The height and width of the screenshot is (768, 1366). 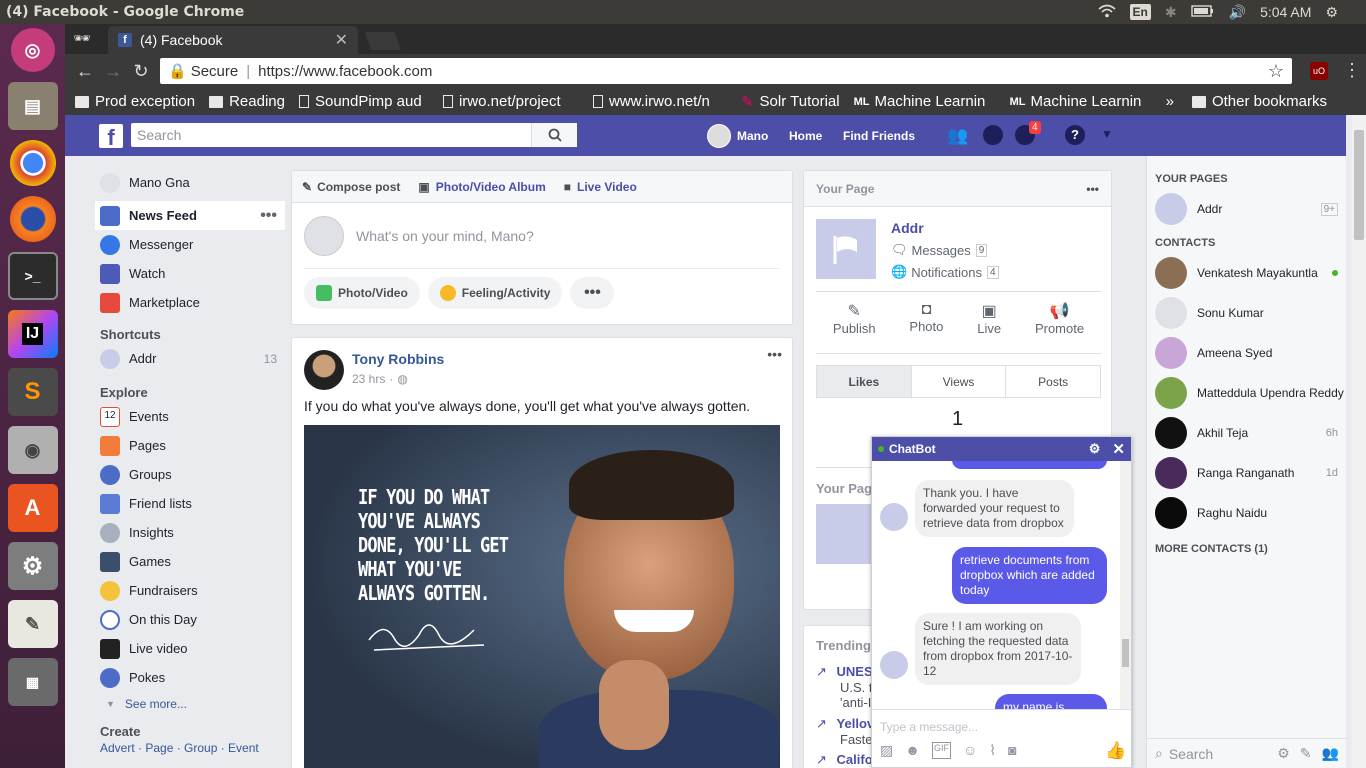 What do you see at coordinates (790, 102) in the screenshot?
I see `bookmark-item: ✎ Solr Tutorial` at bounding box center [790, 102].